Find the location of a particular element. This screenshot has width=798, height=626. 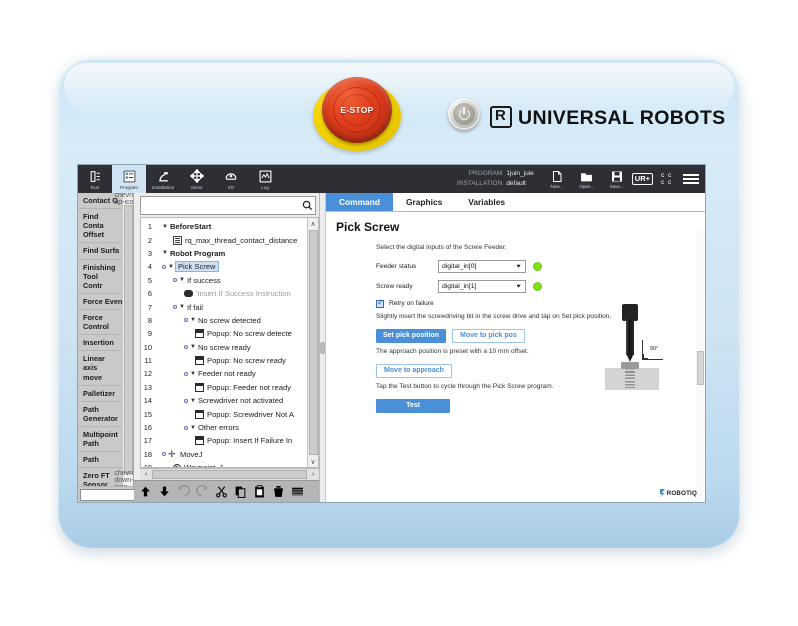

move-up-icon is located at coordinates (145, 492).